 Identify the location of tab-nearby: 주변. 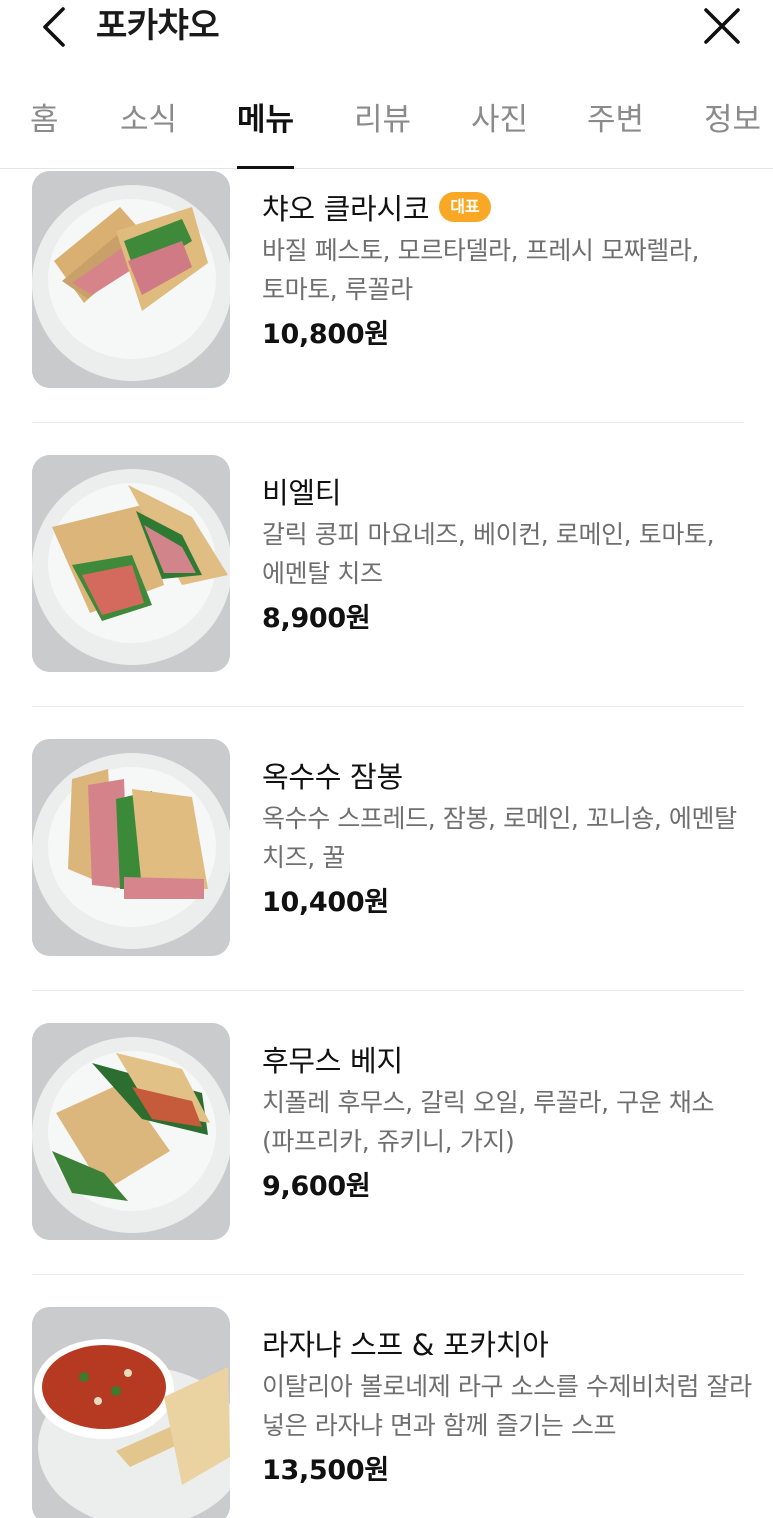
(615, 120).